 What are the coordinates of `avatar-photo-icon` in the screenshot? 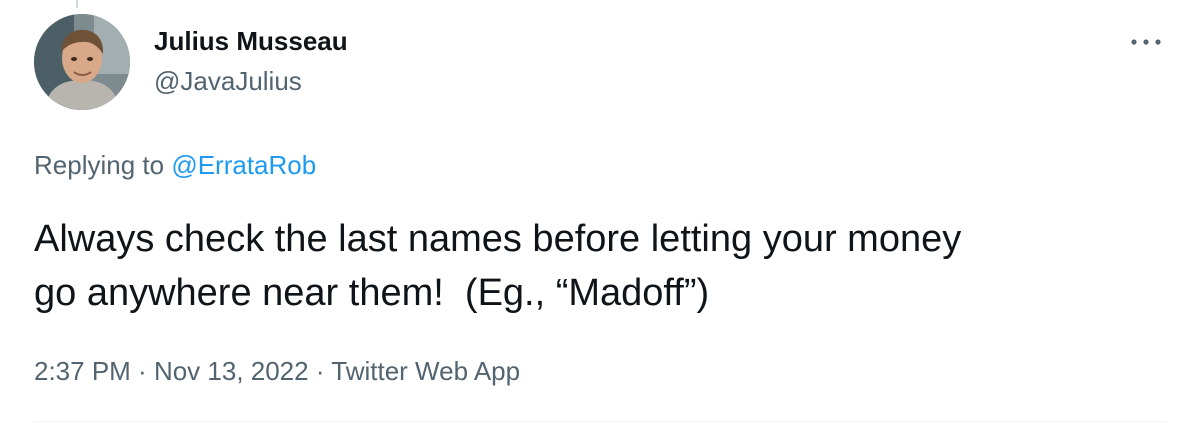 It's located at (82, 62).